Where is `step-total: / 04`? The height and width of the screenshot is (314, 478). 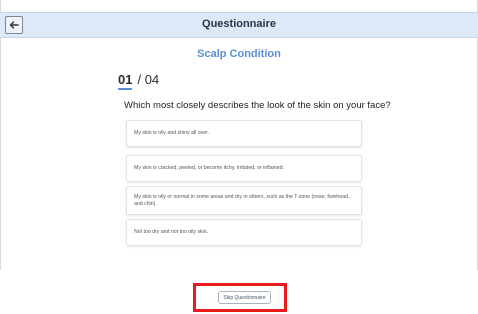
step-total: / 04 is located at coordinates (148, 79).